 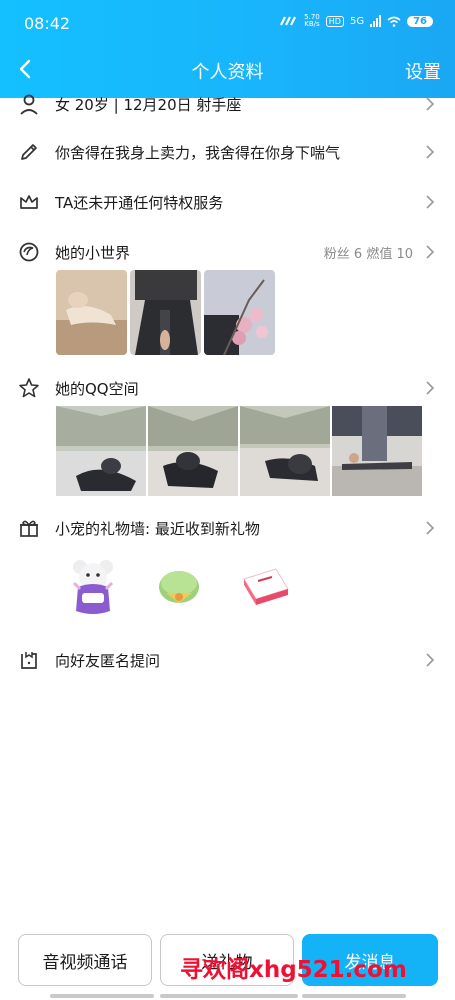 I want to click on cell-signal-icon, so click(x=376, y=21).